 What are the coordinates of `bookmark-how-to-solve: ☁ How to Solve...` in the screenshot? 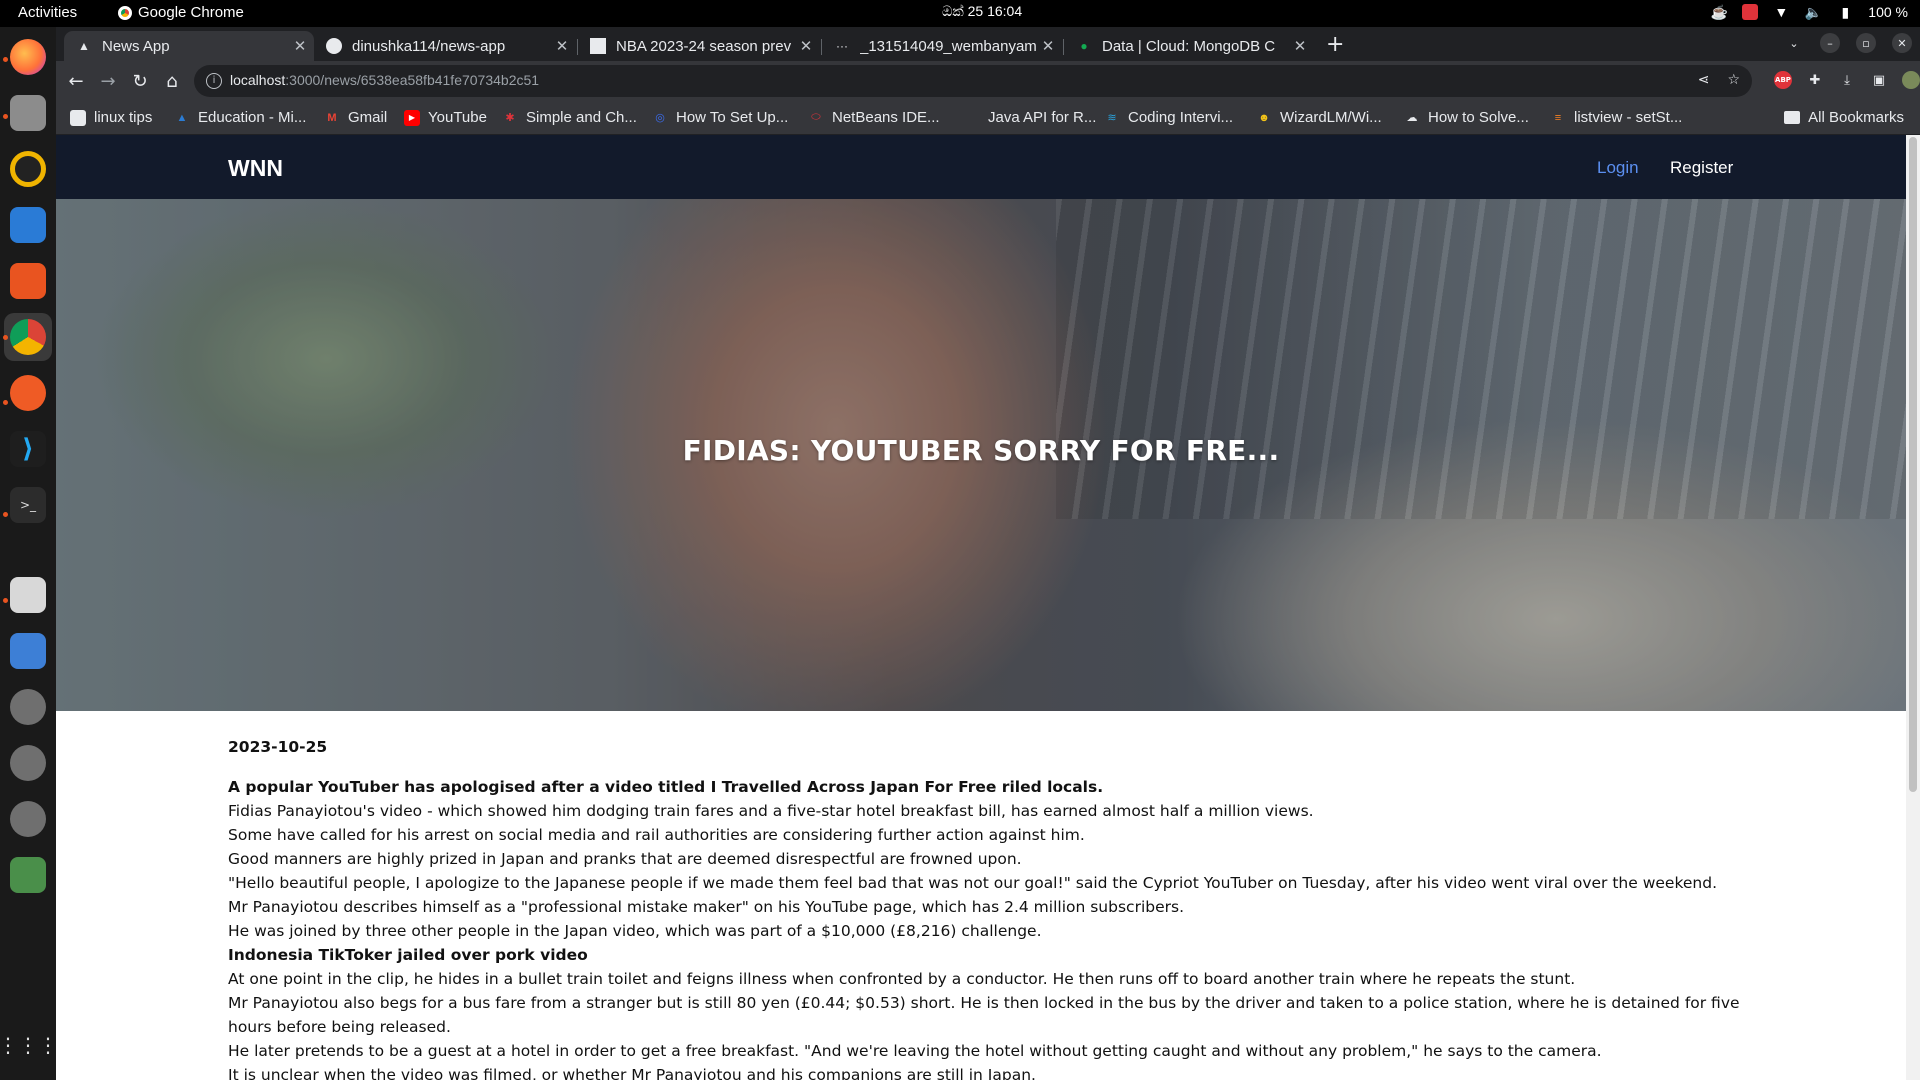 It's located at (1466, 117).